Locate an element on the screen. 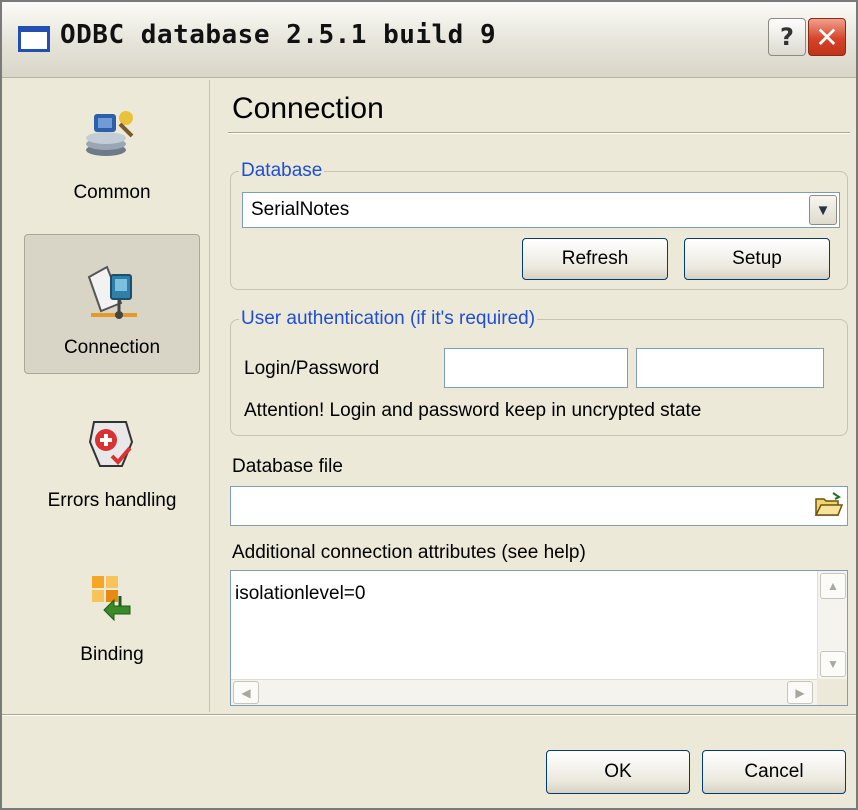  help-button: ? is located at coordinates (787, 37).